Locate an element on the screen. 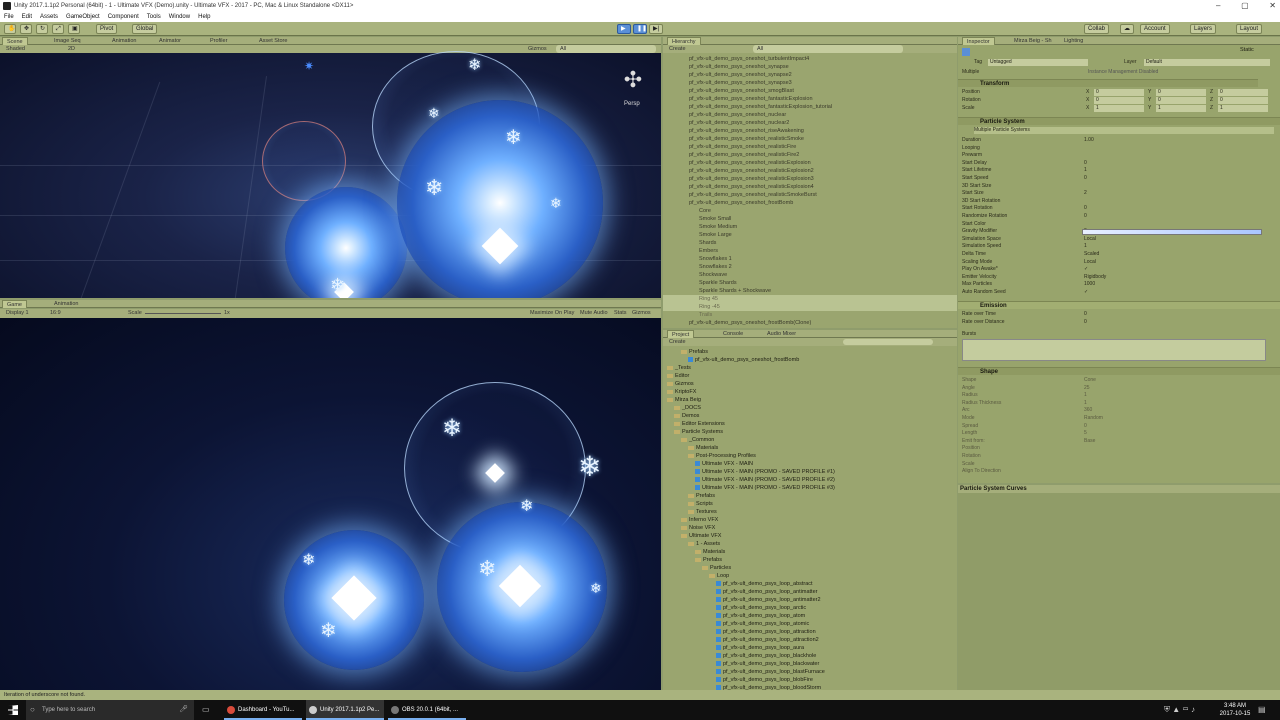  hierarchy-child: Shockwave is located at coordinates (713, 275).